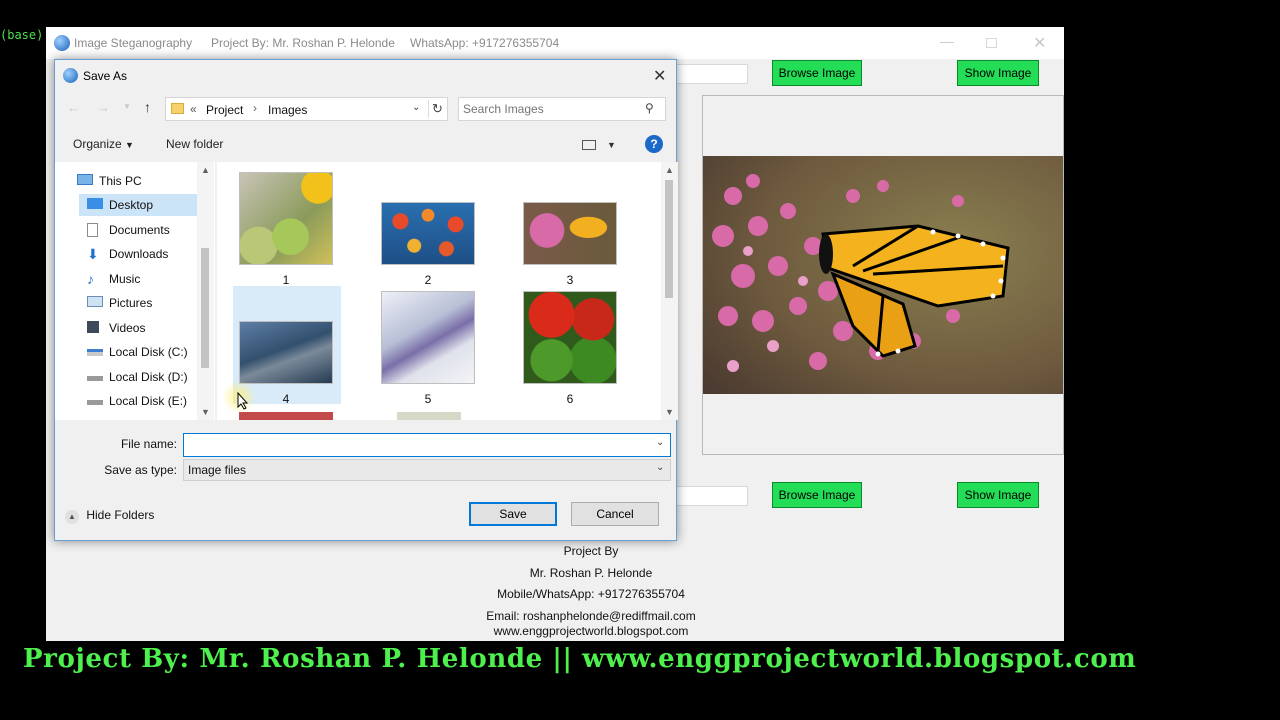  I want to click on desktop-icon, so click(95, 203).